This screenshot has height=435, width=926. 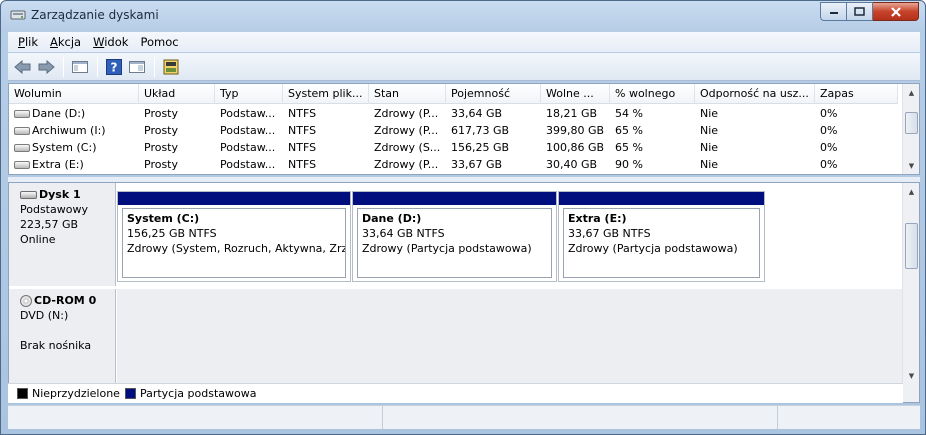 I want to click on column-header-uklad: Układ, so click(x=177, y=94).